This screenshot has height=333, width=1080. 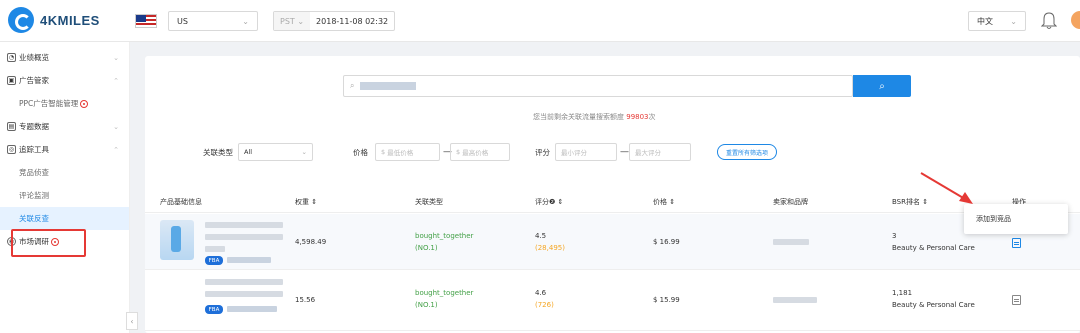 I want to click on rating-value: 4.5, so click(x=541, y=236).